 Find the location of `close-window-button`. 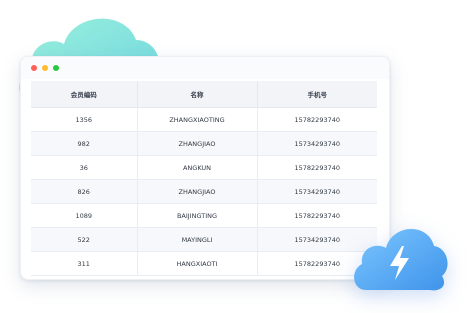

close-window-button is located at coordinates (34, 68).